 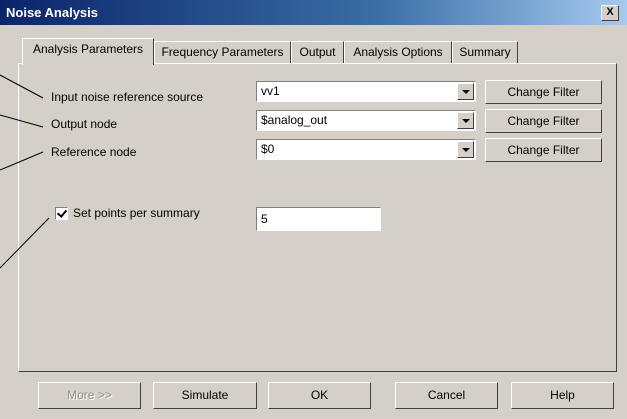 I want to click on title-bar: Noise Analysis X, so click(x=313, y=12).